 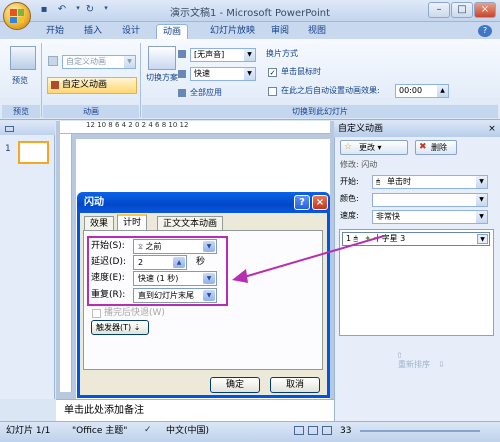 What do you see at coordinates (93, 31) in the screenshot?
I see `tab-insert: 插入` at bounding box center [93, 31].